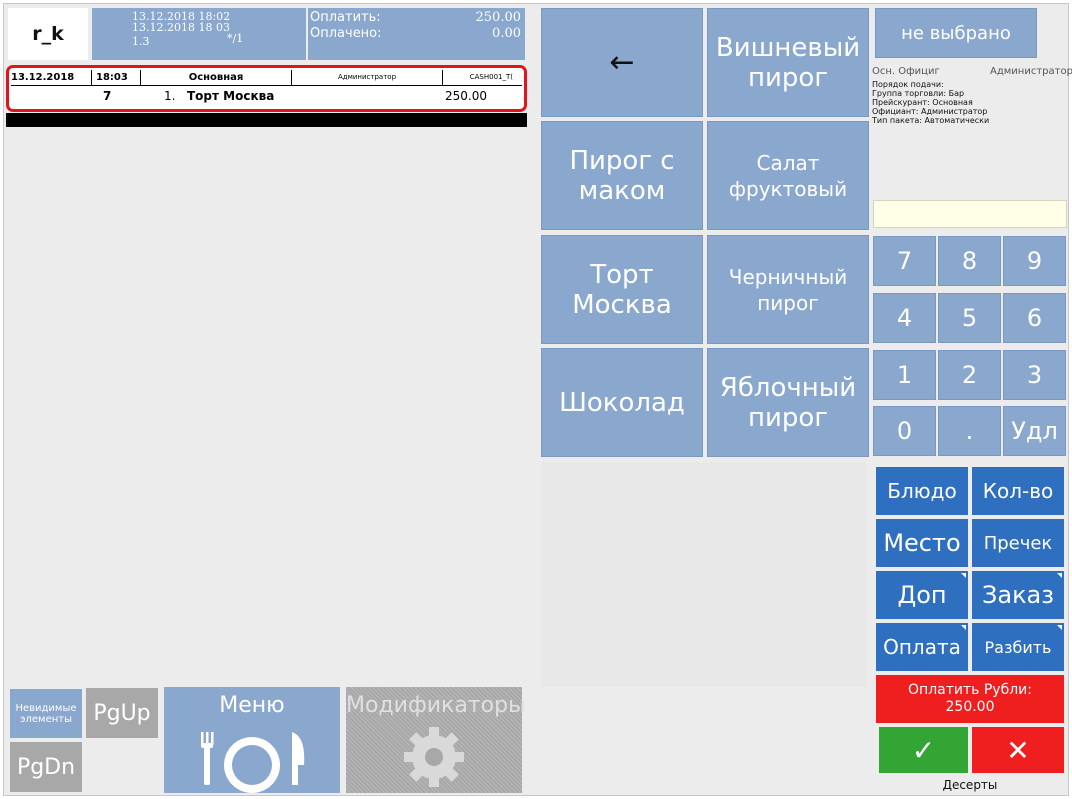  What do you see at coordinates (969, 318) in the screenshot?
I see `key-5: 5` at bounding box center [969, 318].